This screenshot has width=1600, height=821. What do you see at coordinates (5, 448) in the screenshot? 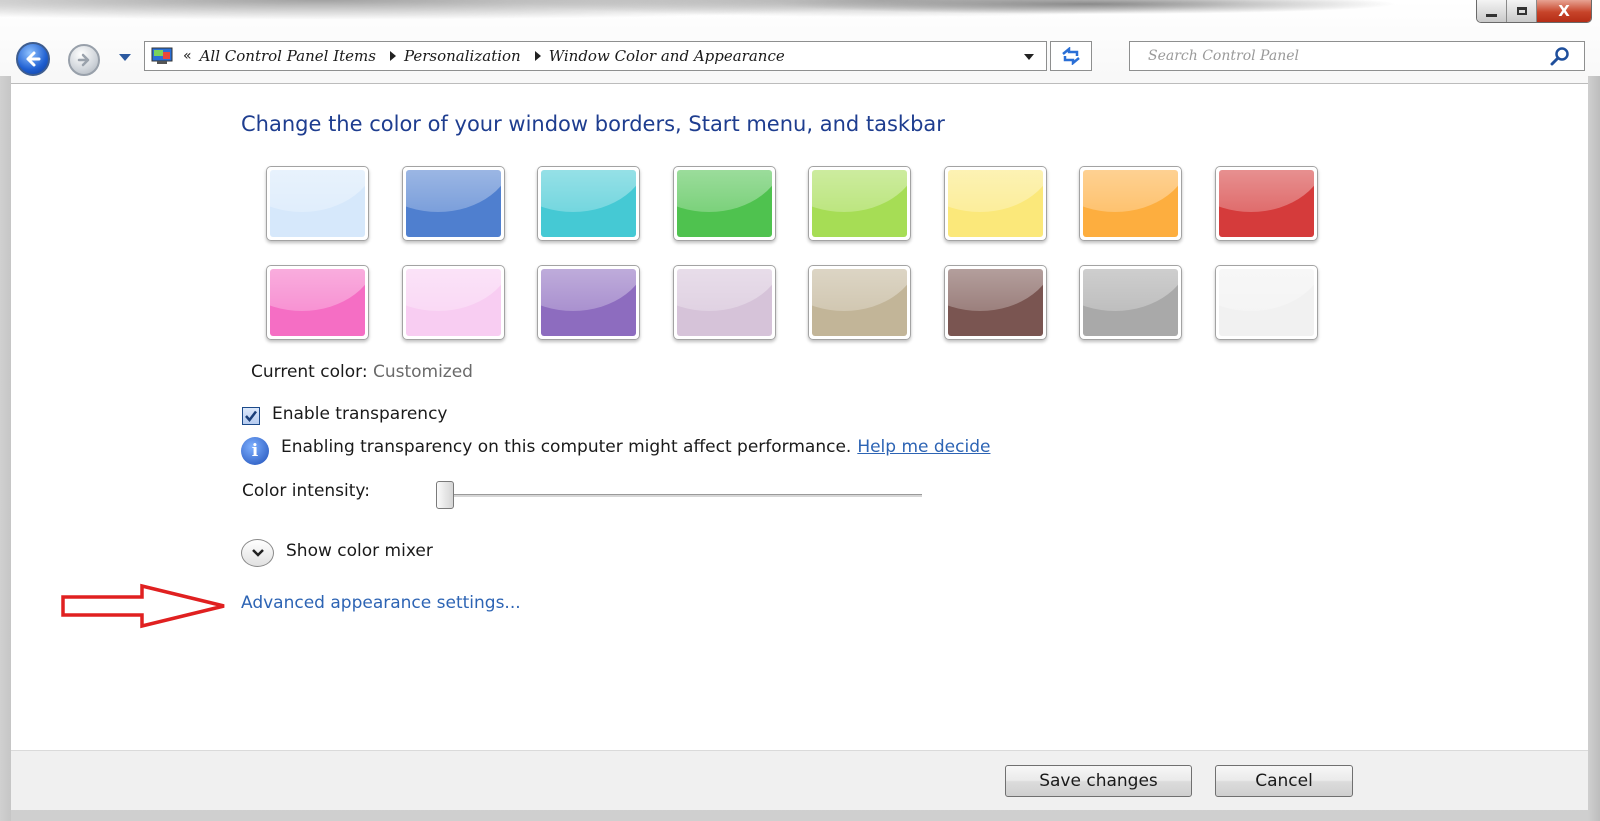
I see `window-border-left` at bounding box center [5, 448].